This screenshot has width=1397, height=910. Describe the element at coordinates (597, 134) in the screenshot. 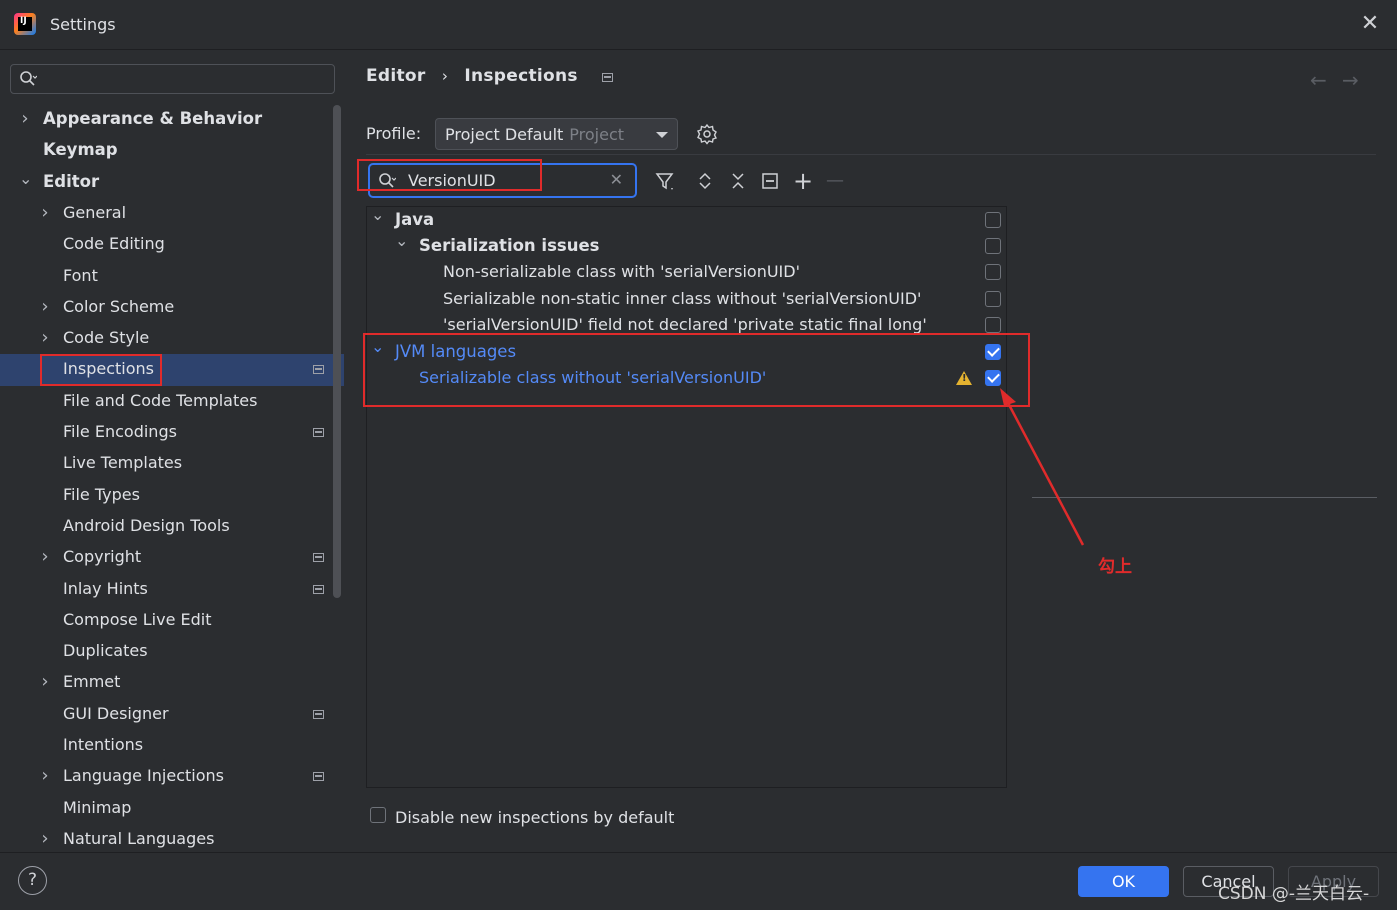

I see `profile-scope: Project` at that location.